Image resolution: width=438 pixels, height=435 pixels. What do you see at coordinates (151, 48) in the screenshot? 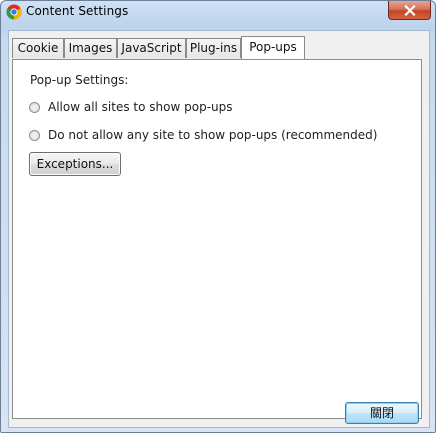
I see `tab-javascript: JavaScript` at bounding box center [151, 48].